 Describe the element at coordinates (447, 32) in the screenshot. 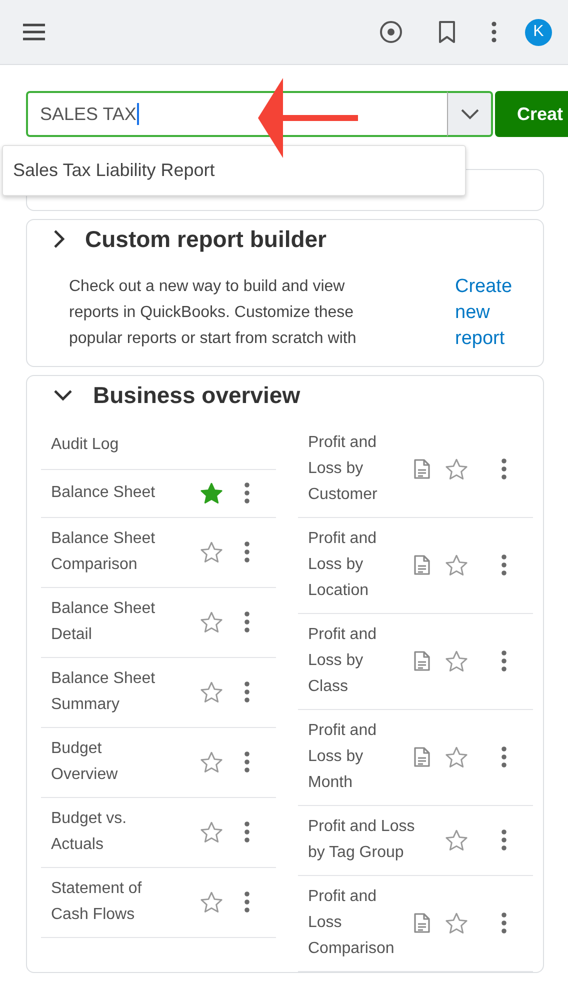

I see `bookmark-icon` at that location.